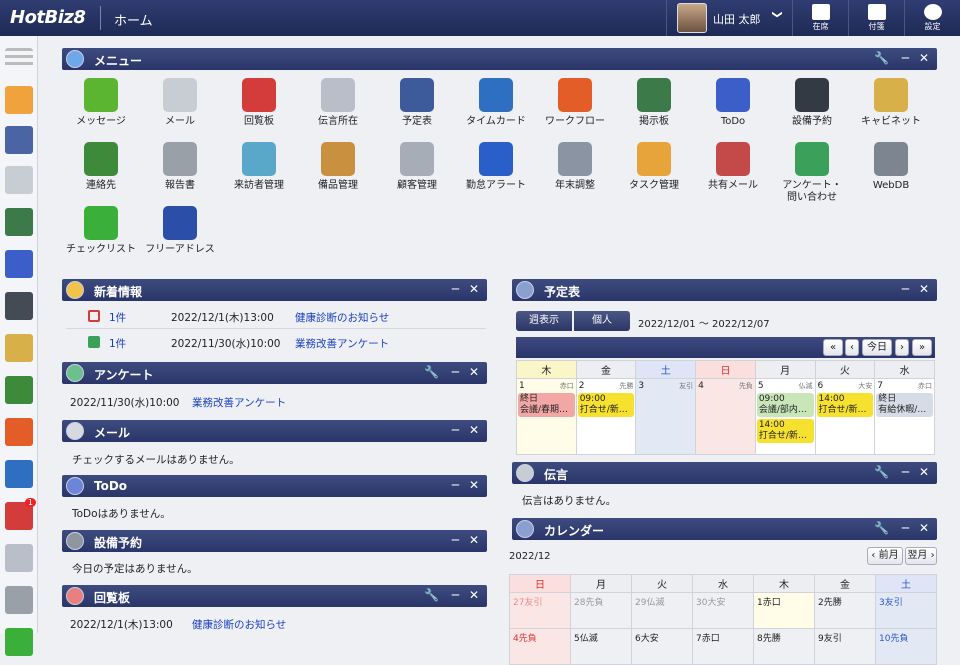 The image size is (960, 665). Describe the element at coordinates (259, 103) in the screenshot. I see `menu-item: 回覧板` at that location.